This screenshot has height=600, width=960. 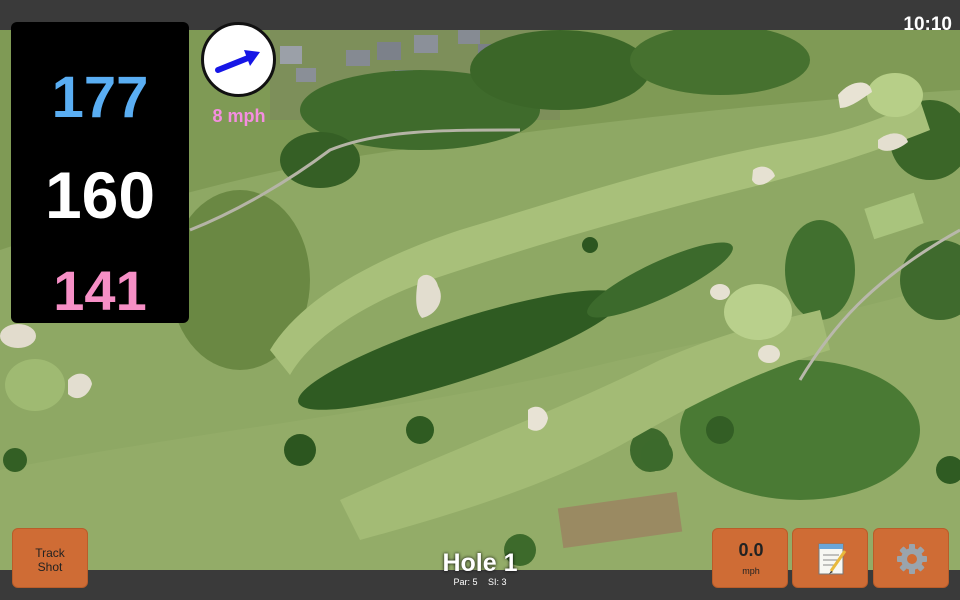 What do you see at coordinates (480, 563) in the screenshot?
I see `hole-title: Hole 1` at bounding box center [480, 563].